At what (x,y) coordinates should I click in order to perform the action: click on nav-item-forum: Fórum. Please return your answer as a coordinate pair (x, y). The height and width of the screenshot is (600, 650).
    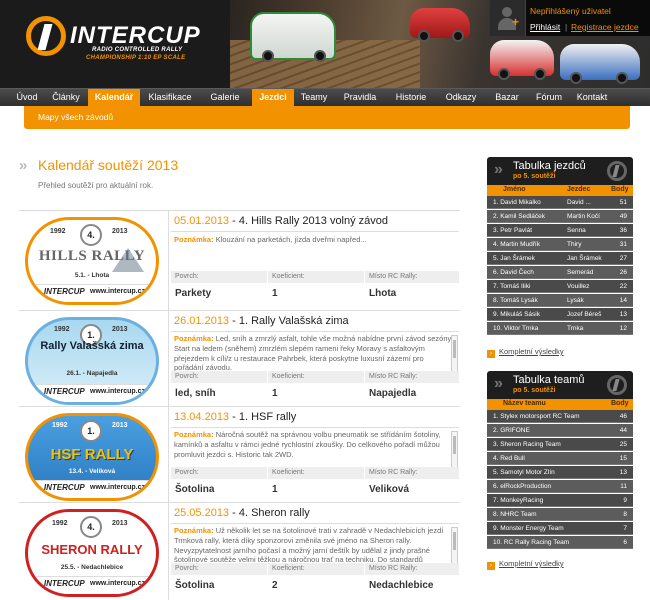
    Looking at the image, I should click on (549, 98).